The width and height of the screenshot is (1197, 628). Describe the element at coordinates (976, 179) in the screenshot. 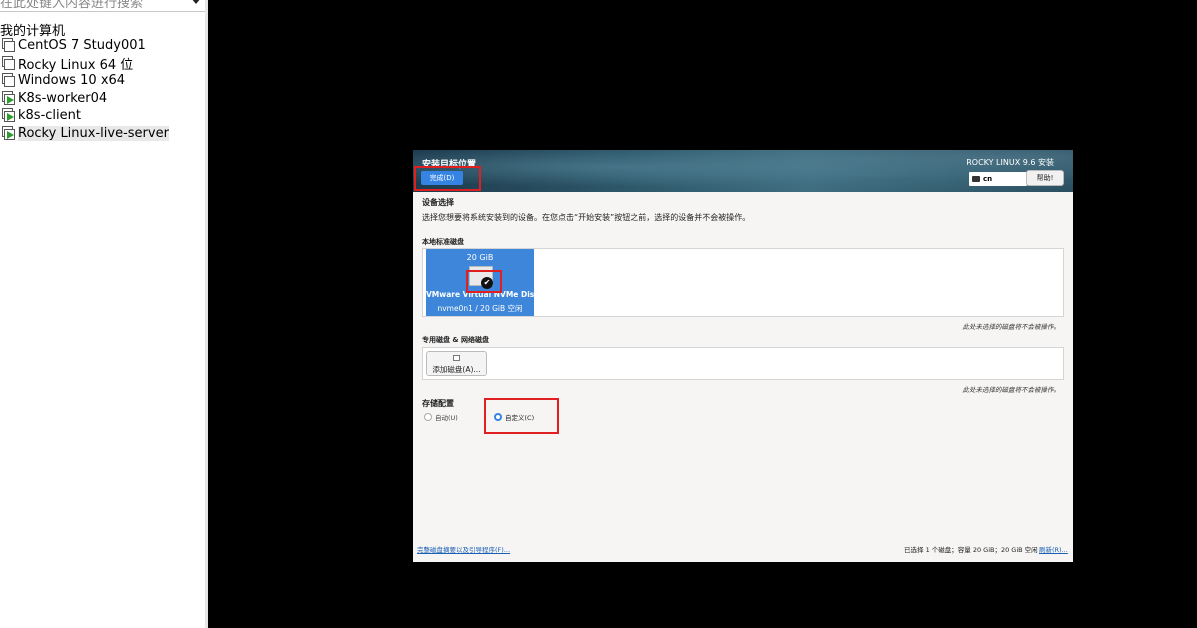

I see `keyboard-icon` at that location.